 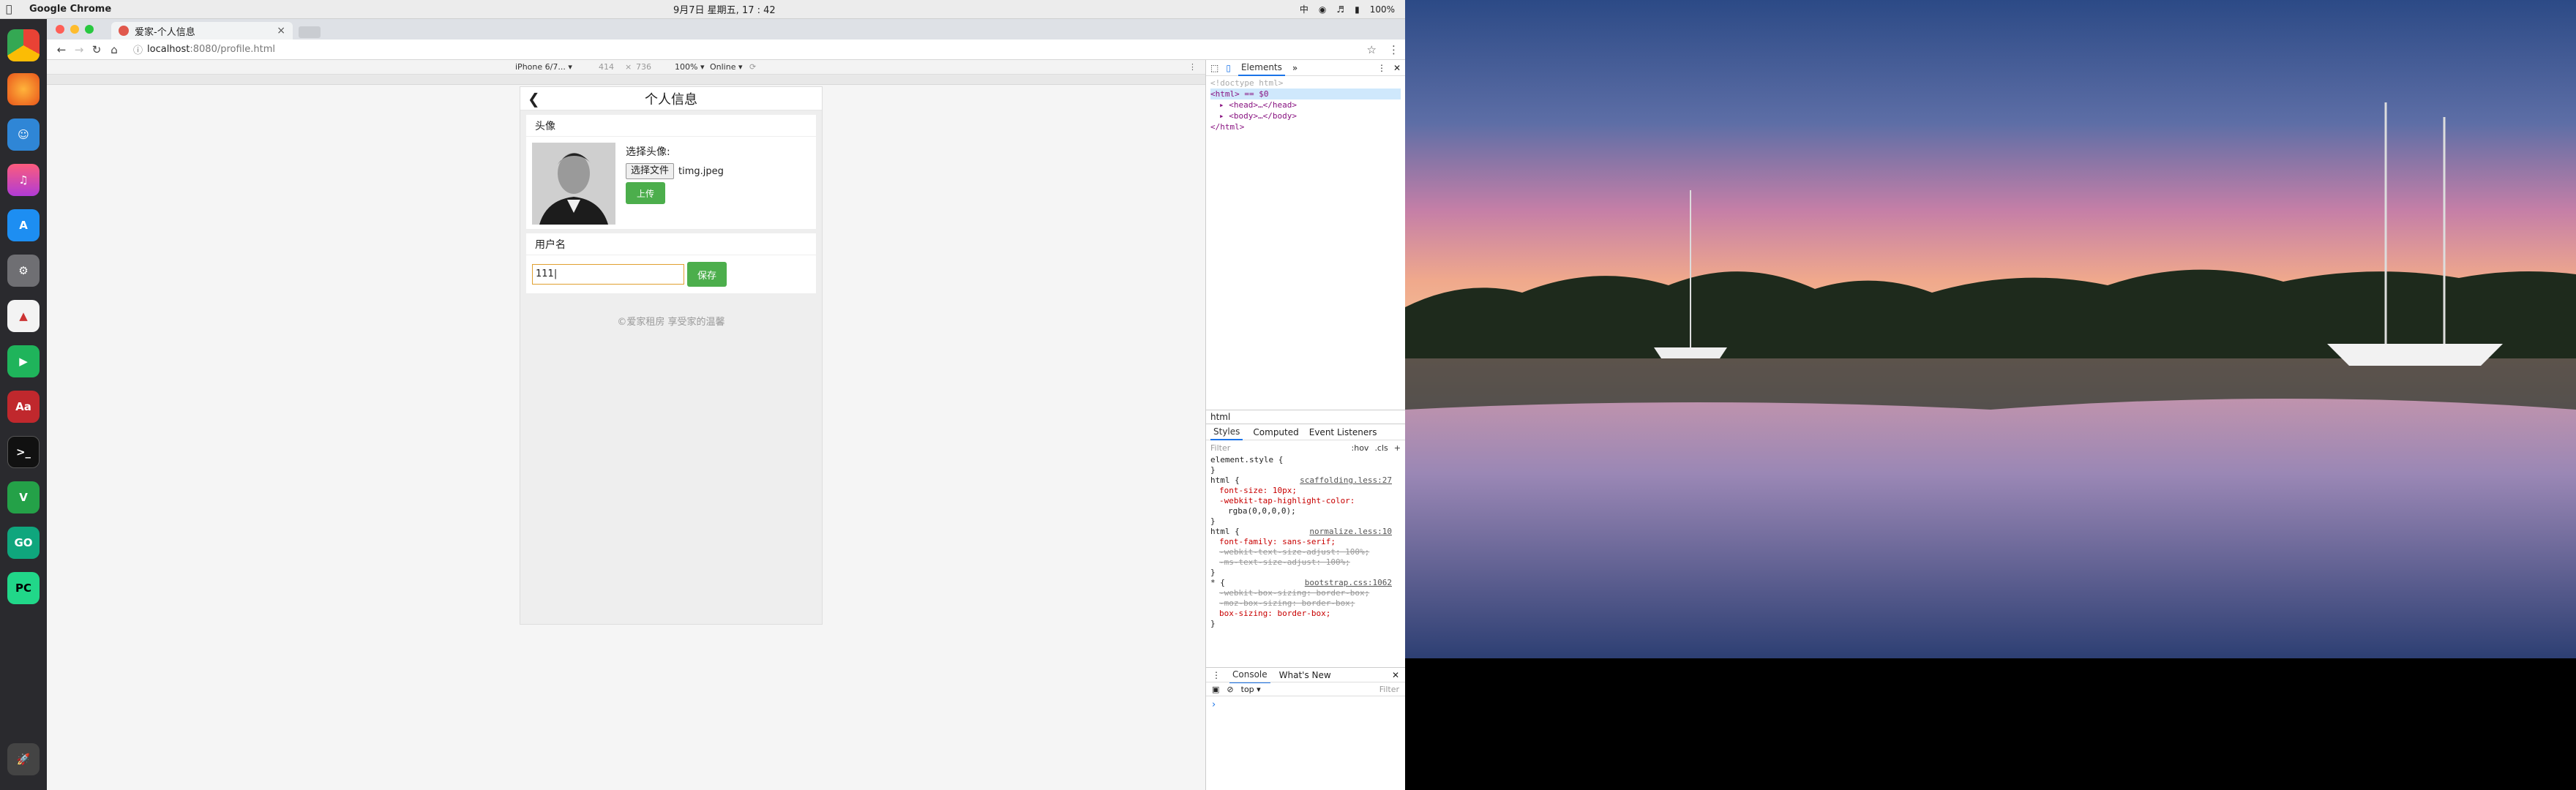 What do you see at coordinates (23, 361) in the screenshot?
I see `player-icon: ▶` at bounding box center [23, 361].